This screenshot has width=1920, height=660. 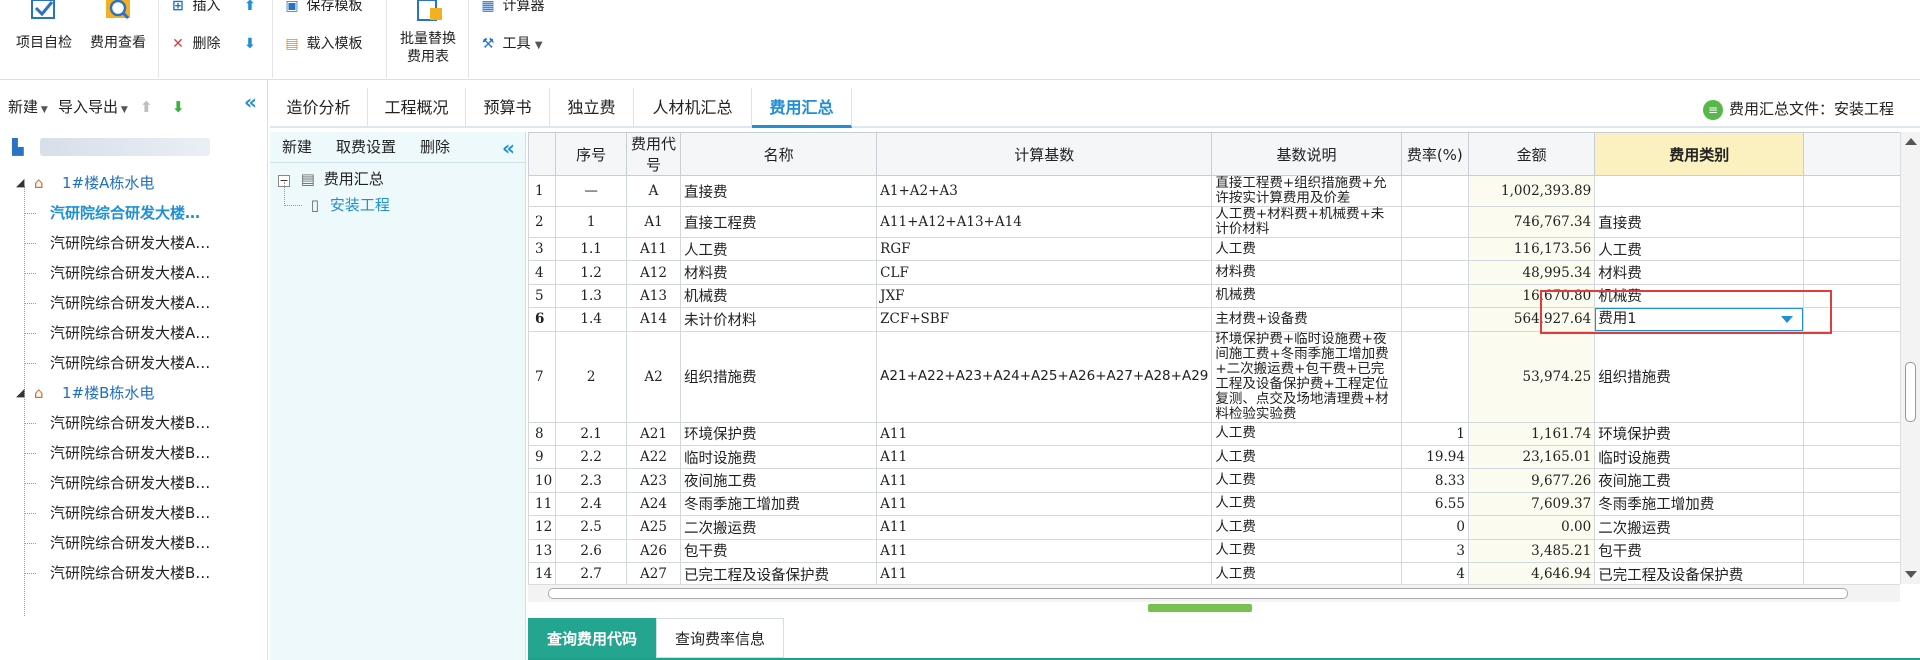 What do you see at coordinates (591, 433) in the screenshot?
I see `seq-cell: 2.1` at bounding box center [591, 433].